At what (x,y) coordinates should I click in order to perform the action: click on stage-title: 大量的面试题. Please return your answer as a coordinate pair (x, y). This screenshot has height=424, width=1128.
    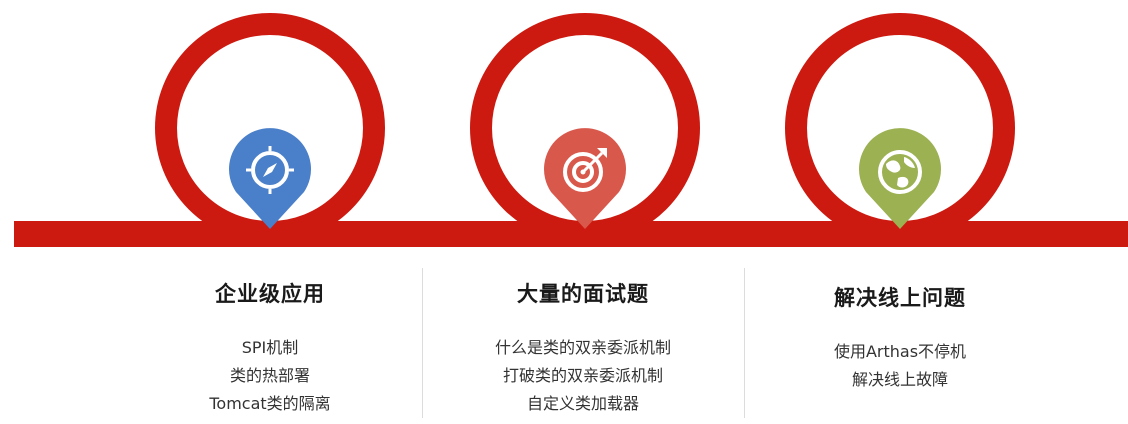
    Looking at the image, I should click on (583, 294).